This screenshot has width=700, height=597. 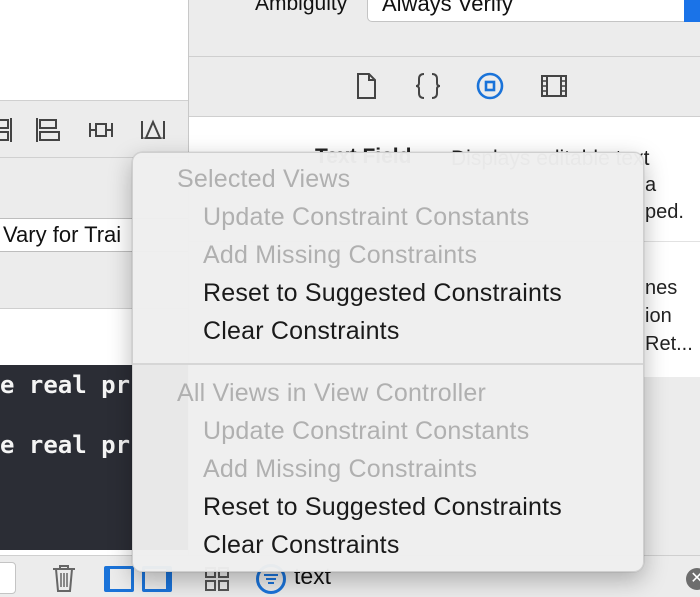 What do you see at coordinates (692, 11) in the screenshot?
I see `chevron-down-icon` at bounding box center [692, 11].